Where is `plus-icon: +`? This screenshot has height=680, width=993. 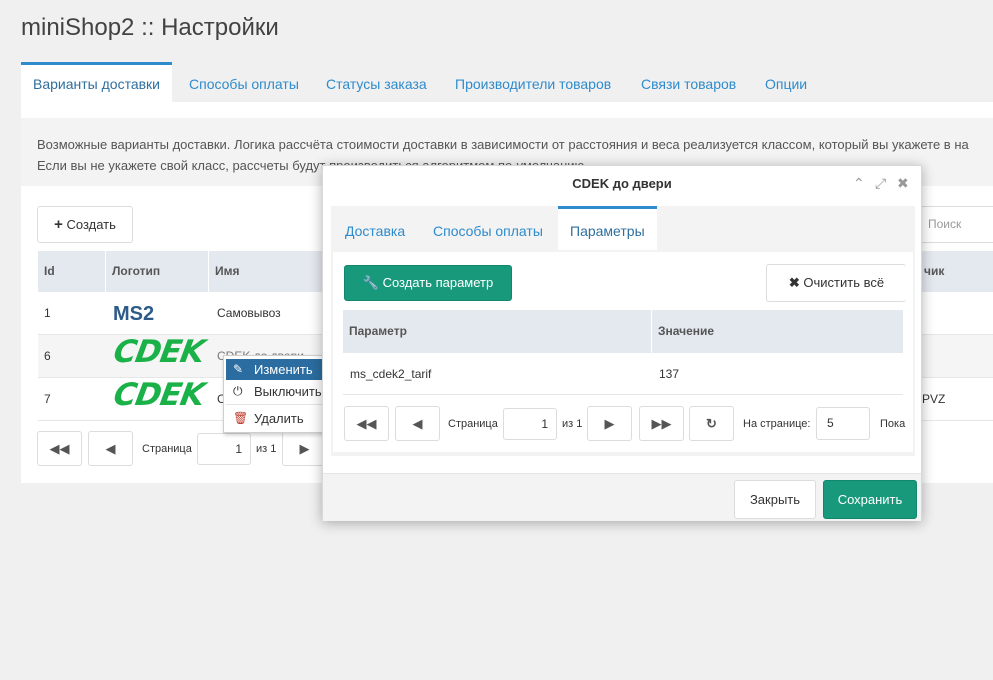
plus-icon: + is located at coordinates (58, 224).